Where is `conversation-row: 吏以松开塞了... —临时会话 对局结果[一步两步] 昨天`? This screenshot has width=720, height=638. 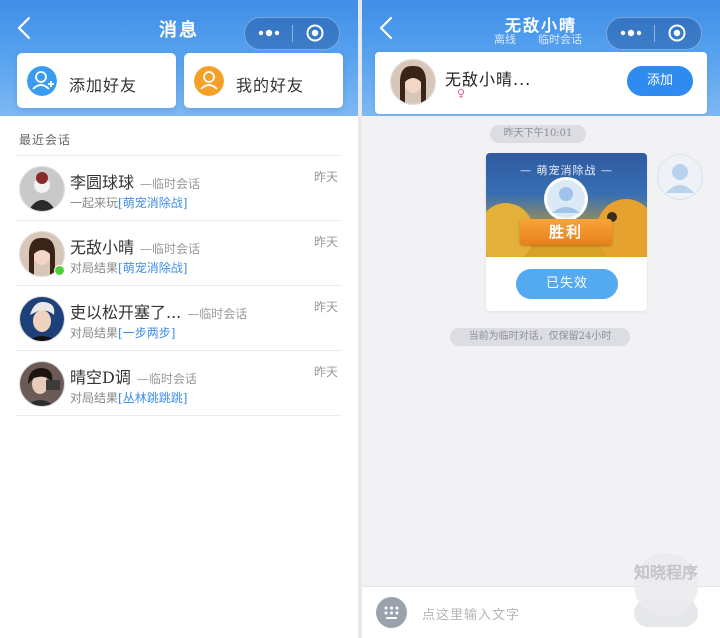 conversation-row: 吏以松开塞了... —临时会话 对局结果[一步两步] 昨天 is located at coordinates (179, 318).